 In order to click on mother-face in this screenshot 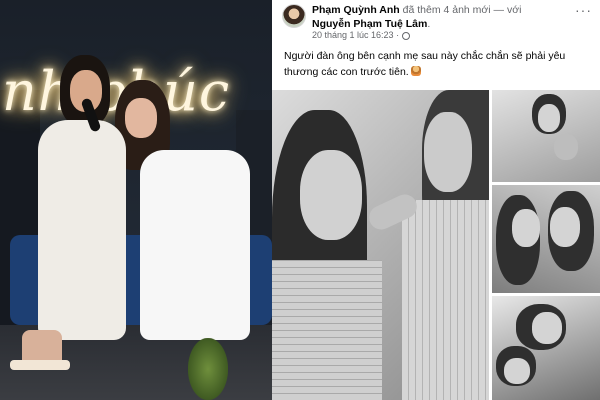, I will do `click(448, 152)`.